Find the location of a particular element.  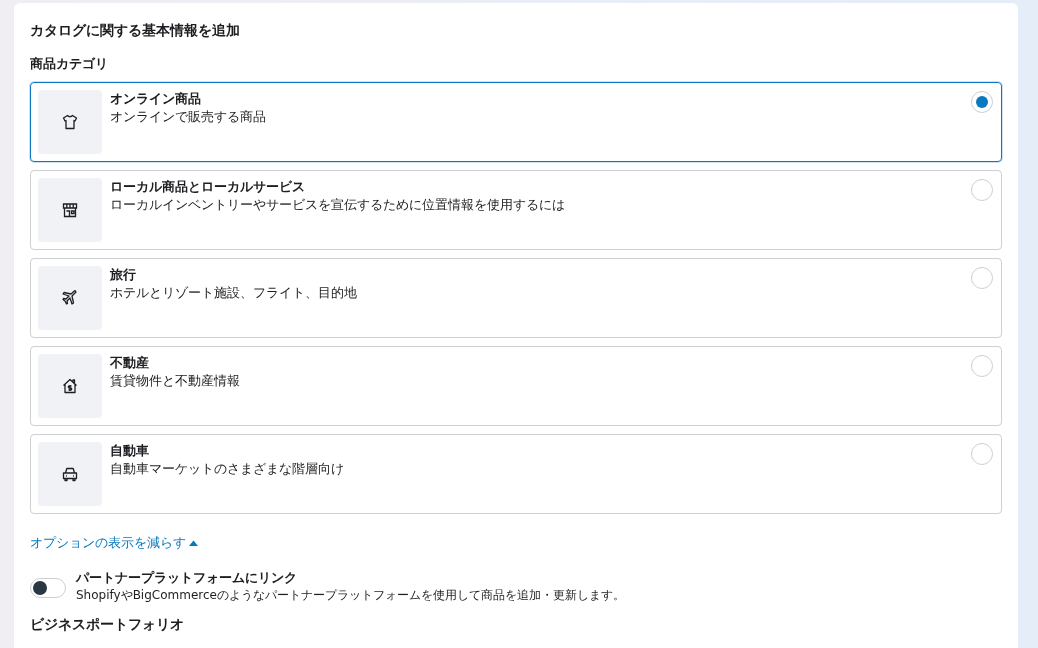

toggle-title: パートナープラットフォームにリンク is located at coordinates (187, 578).